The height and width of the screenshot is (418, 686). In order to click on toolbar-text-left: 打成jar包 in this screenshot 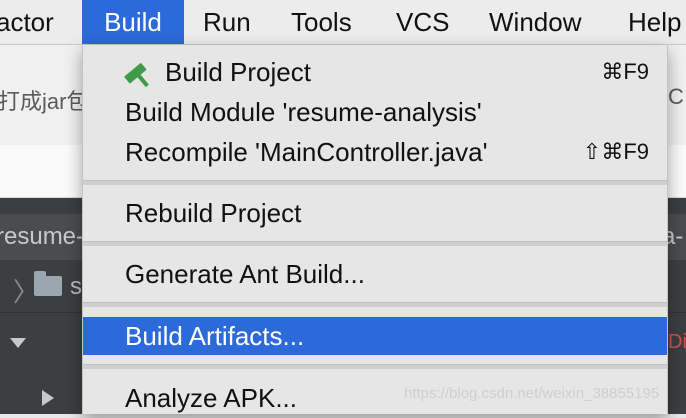, I will do `click(44, 101)`.